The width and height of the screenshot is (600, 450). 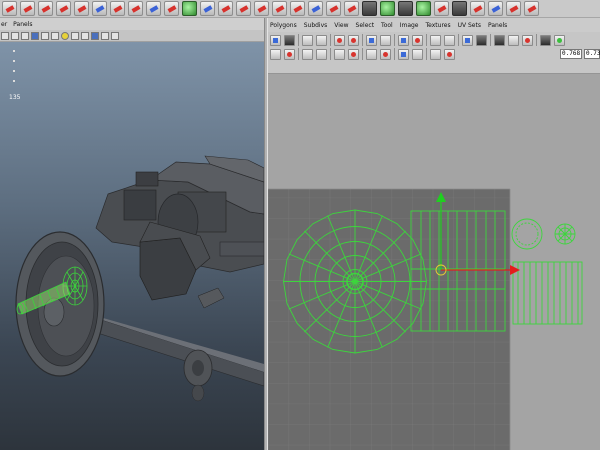 I want to click on split-icon, so click(x=207, y=8).